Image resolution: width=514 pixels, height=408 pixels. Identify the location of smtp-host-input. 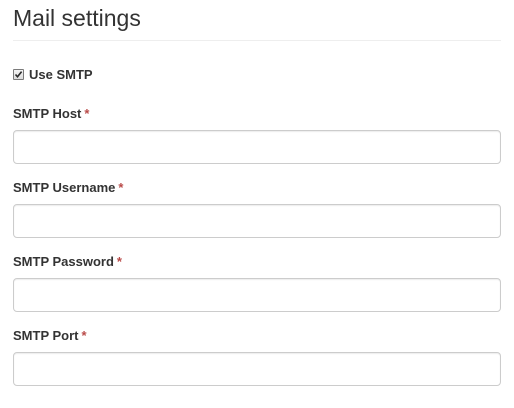
(257, 147).